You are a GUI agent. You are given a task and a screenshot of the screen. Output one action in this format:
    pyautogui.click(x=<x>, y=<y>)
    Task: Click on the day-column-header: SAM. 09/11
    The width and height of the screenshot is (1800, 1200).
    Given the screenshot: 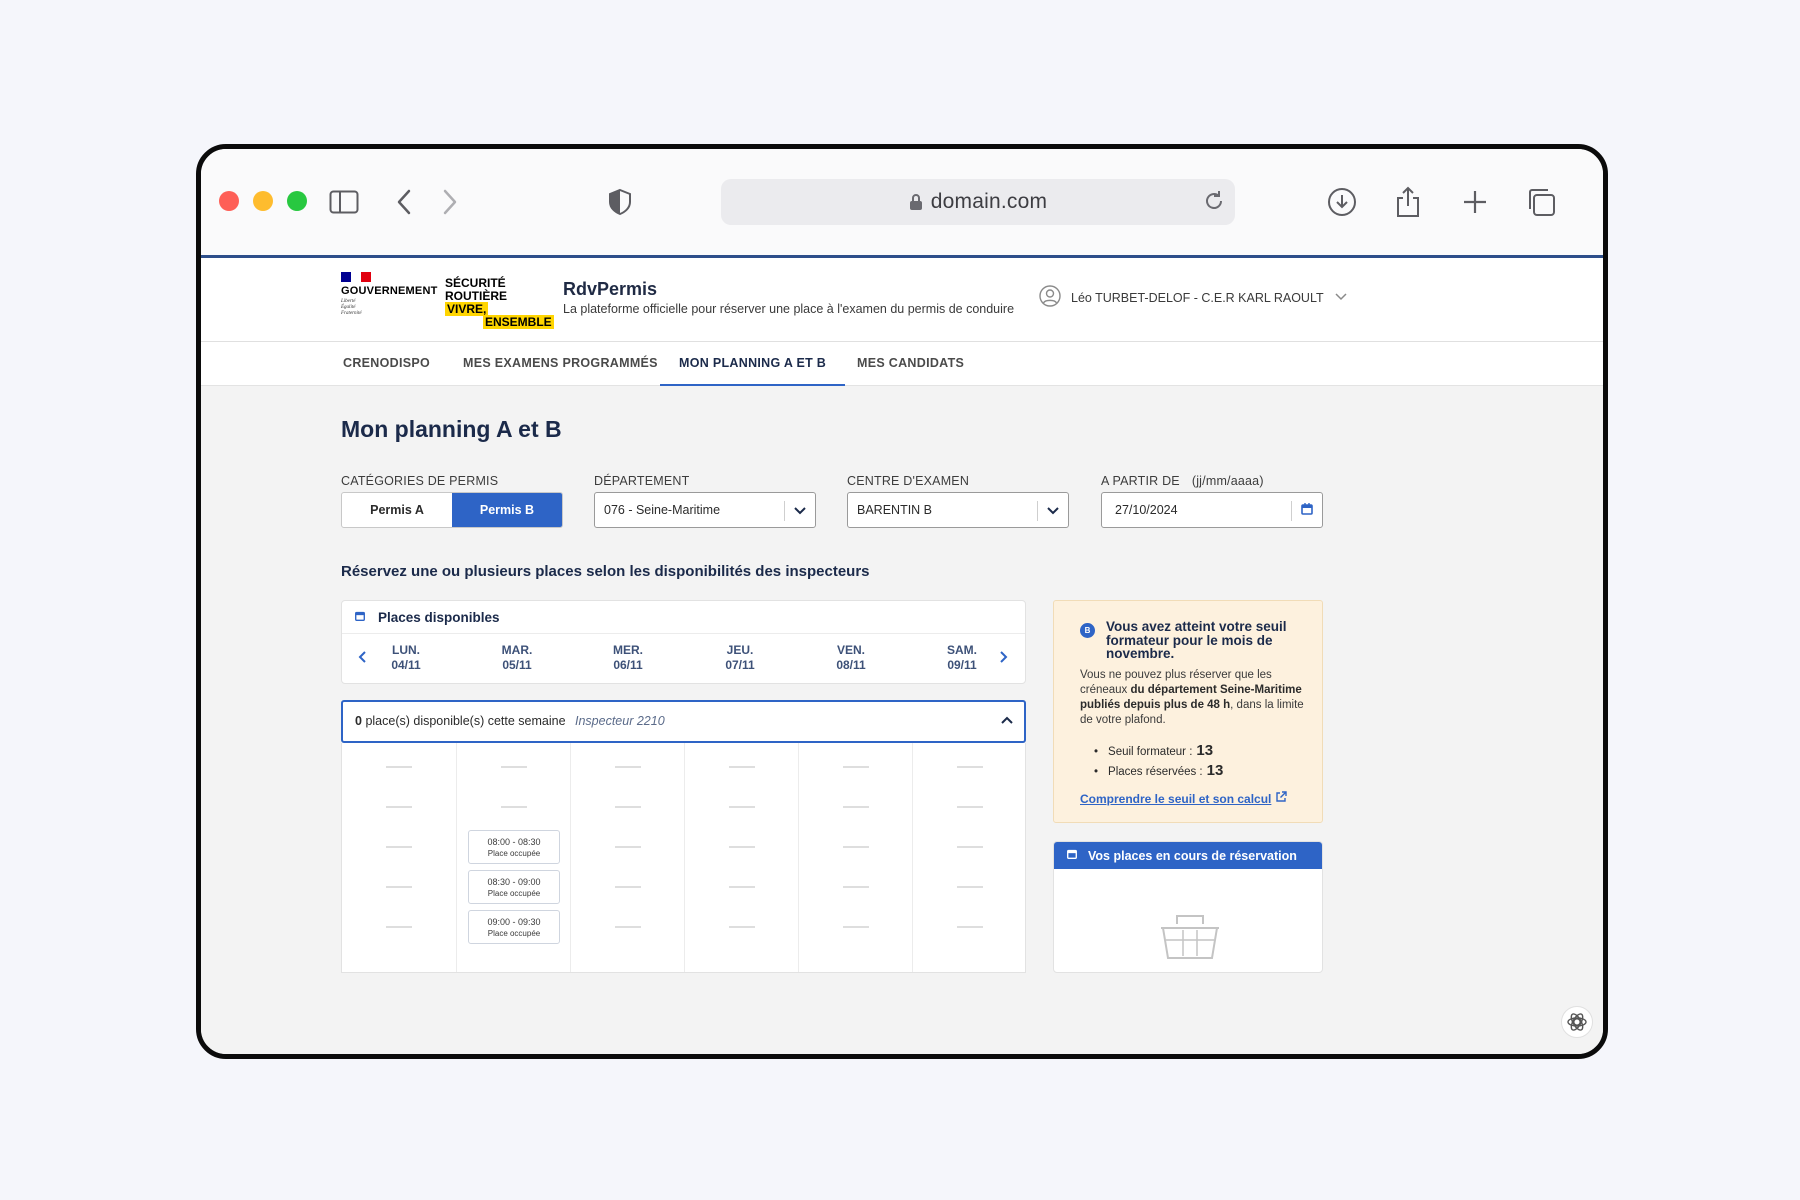 What is the action you would take?
    pyautogui.click(x=962, y=658)
    